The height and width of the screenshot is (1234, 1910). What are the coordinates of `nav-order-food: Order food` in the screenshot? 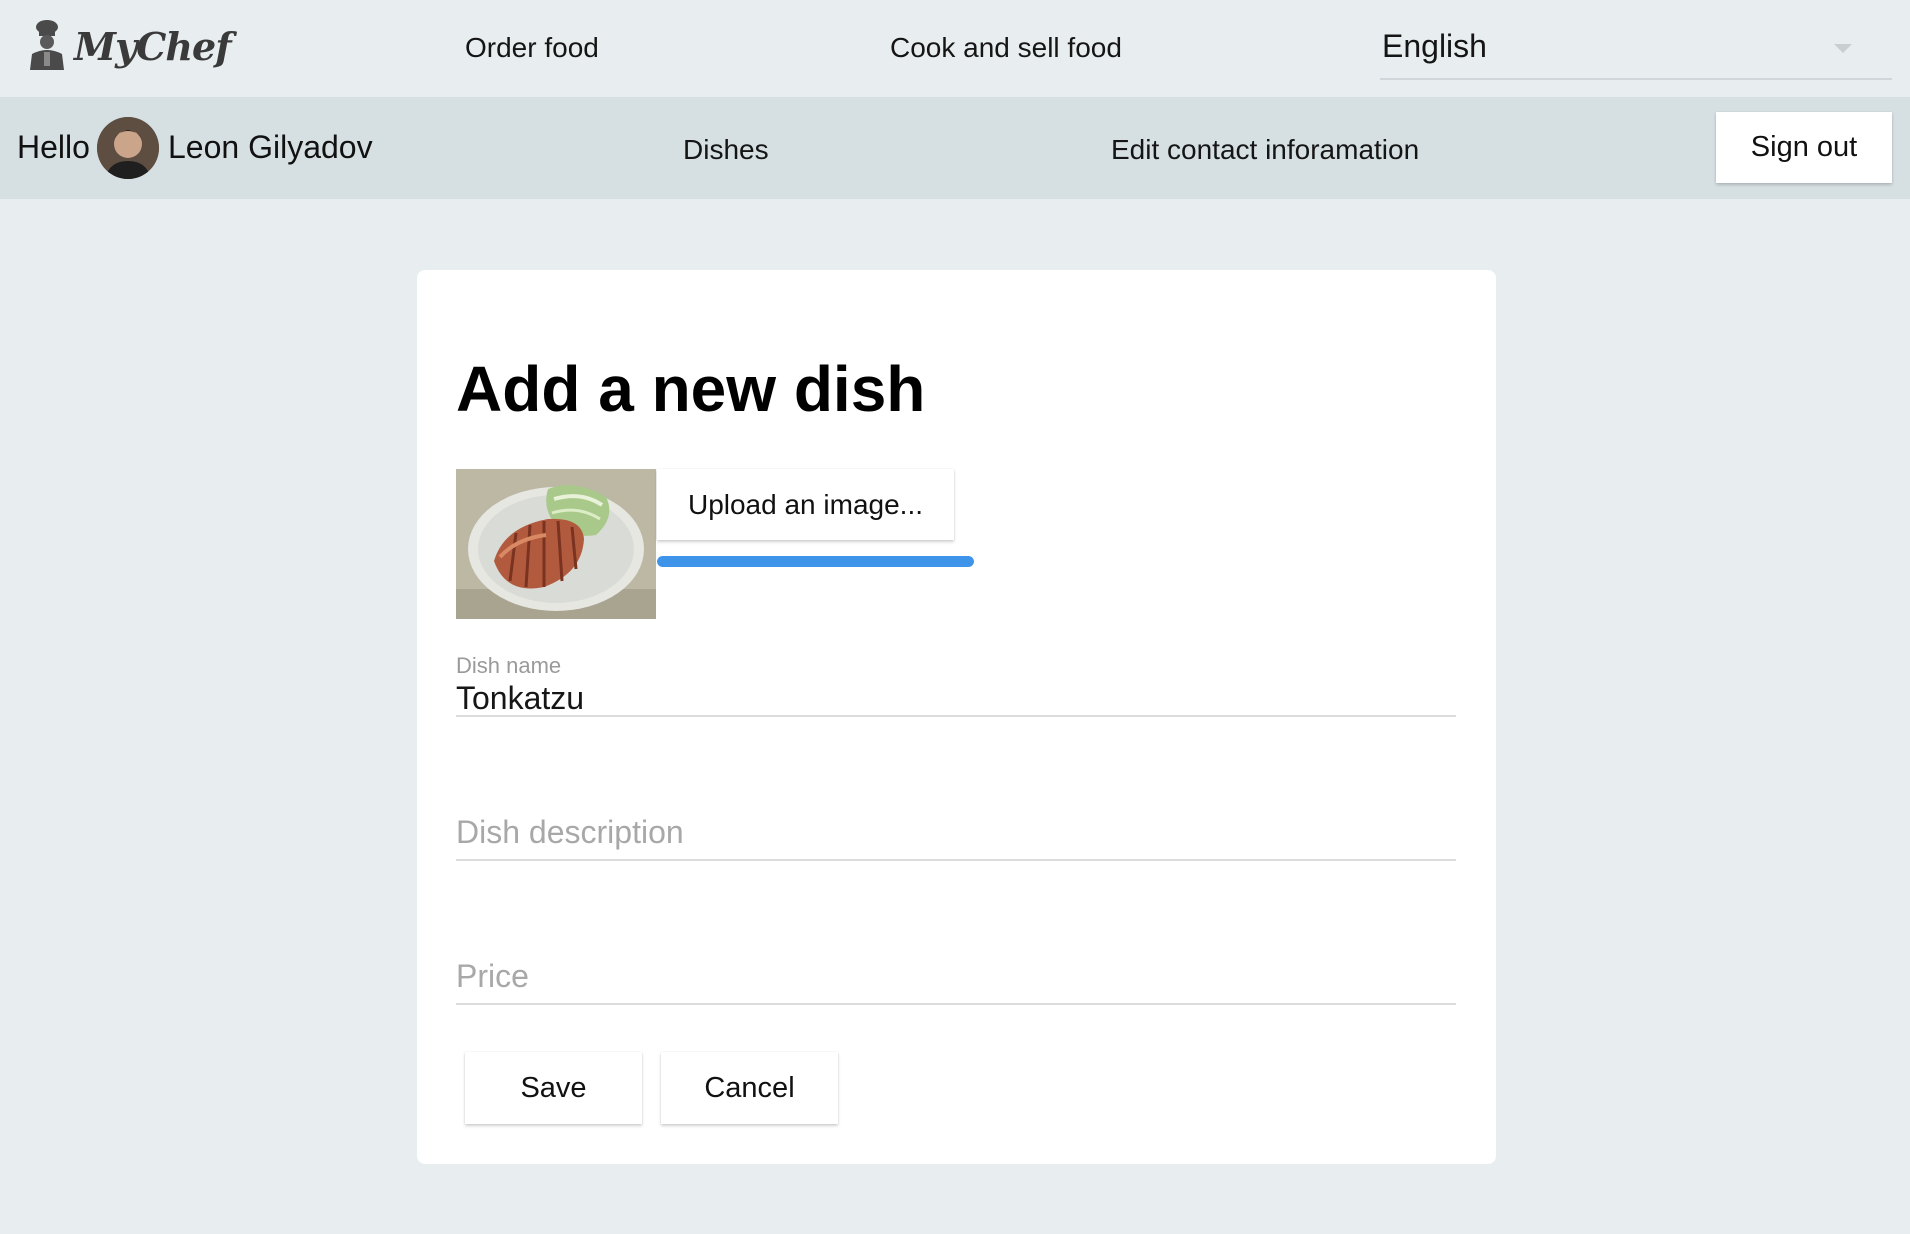 It's located at (532, 48).